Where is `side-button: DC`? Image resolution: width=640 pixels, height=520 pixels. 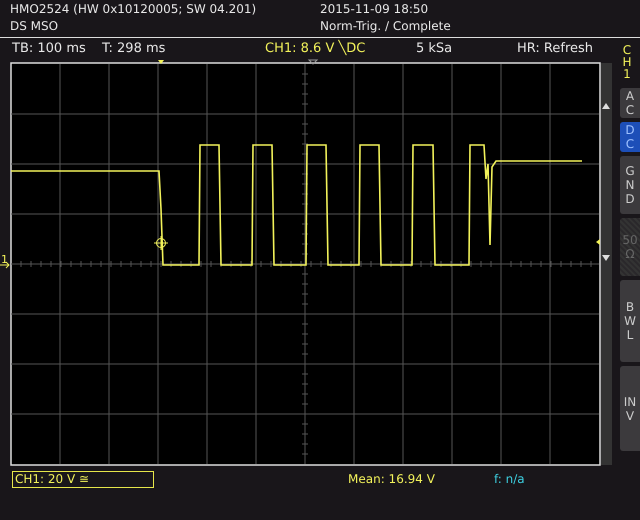
side-button: DC is located at coordinates (630, 137).